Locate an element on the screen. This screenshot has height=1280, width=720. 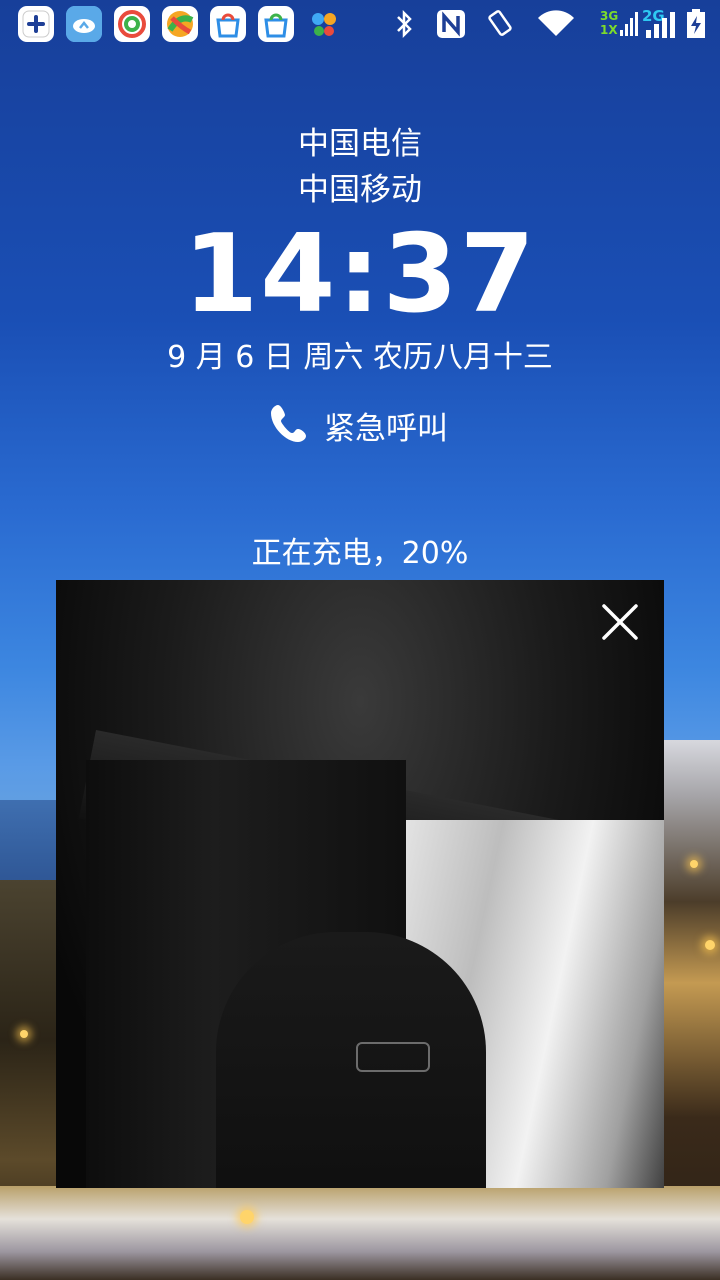
wifi-icon is located at coordinates (556, 24).